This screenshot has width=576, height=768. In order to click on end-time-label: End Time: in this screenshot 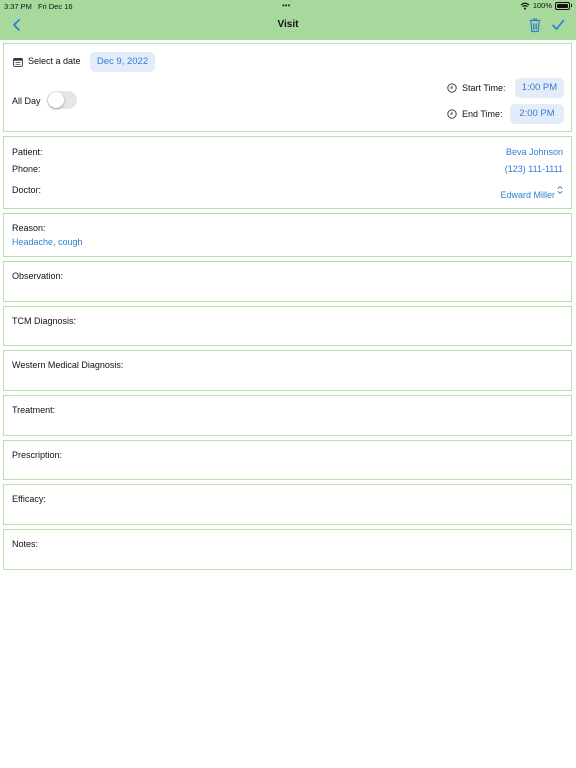, I will do `click(482, 114)`.